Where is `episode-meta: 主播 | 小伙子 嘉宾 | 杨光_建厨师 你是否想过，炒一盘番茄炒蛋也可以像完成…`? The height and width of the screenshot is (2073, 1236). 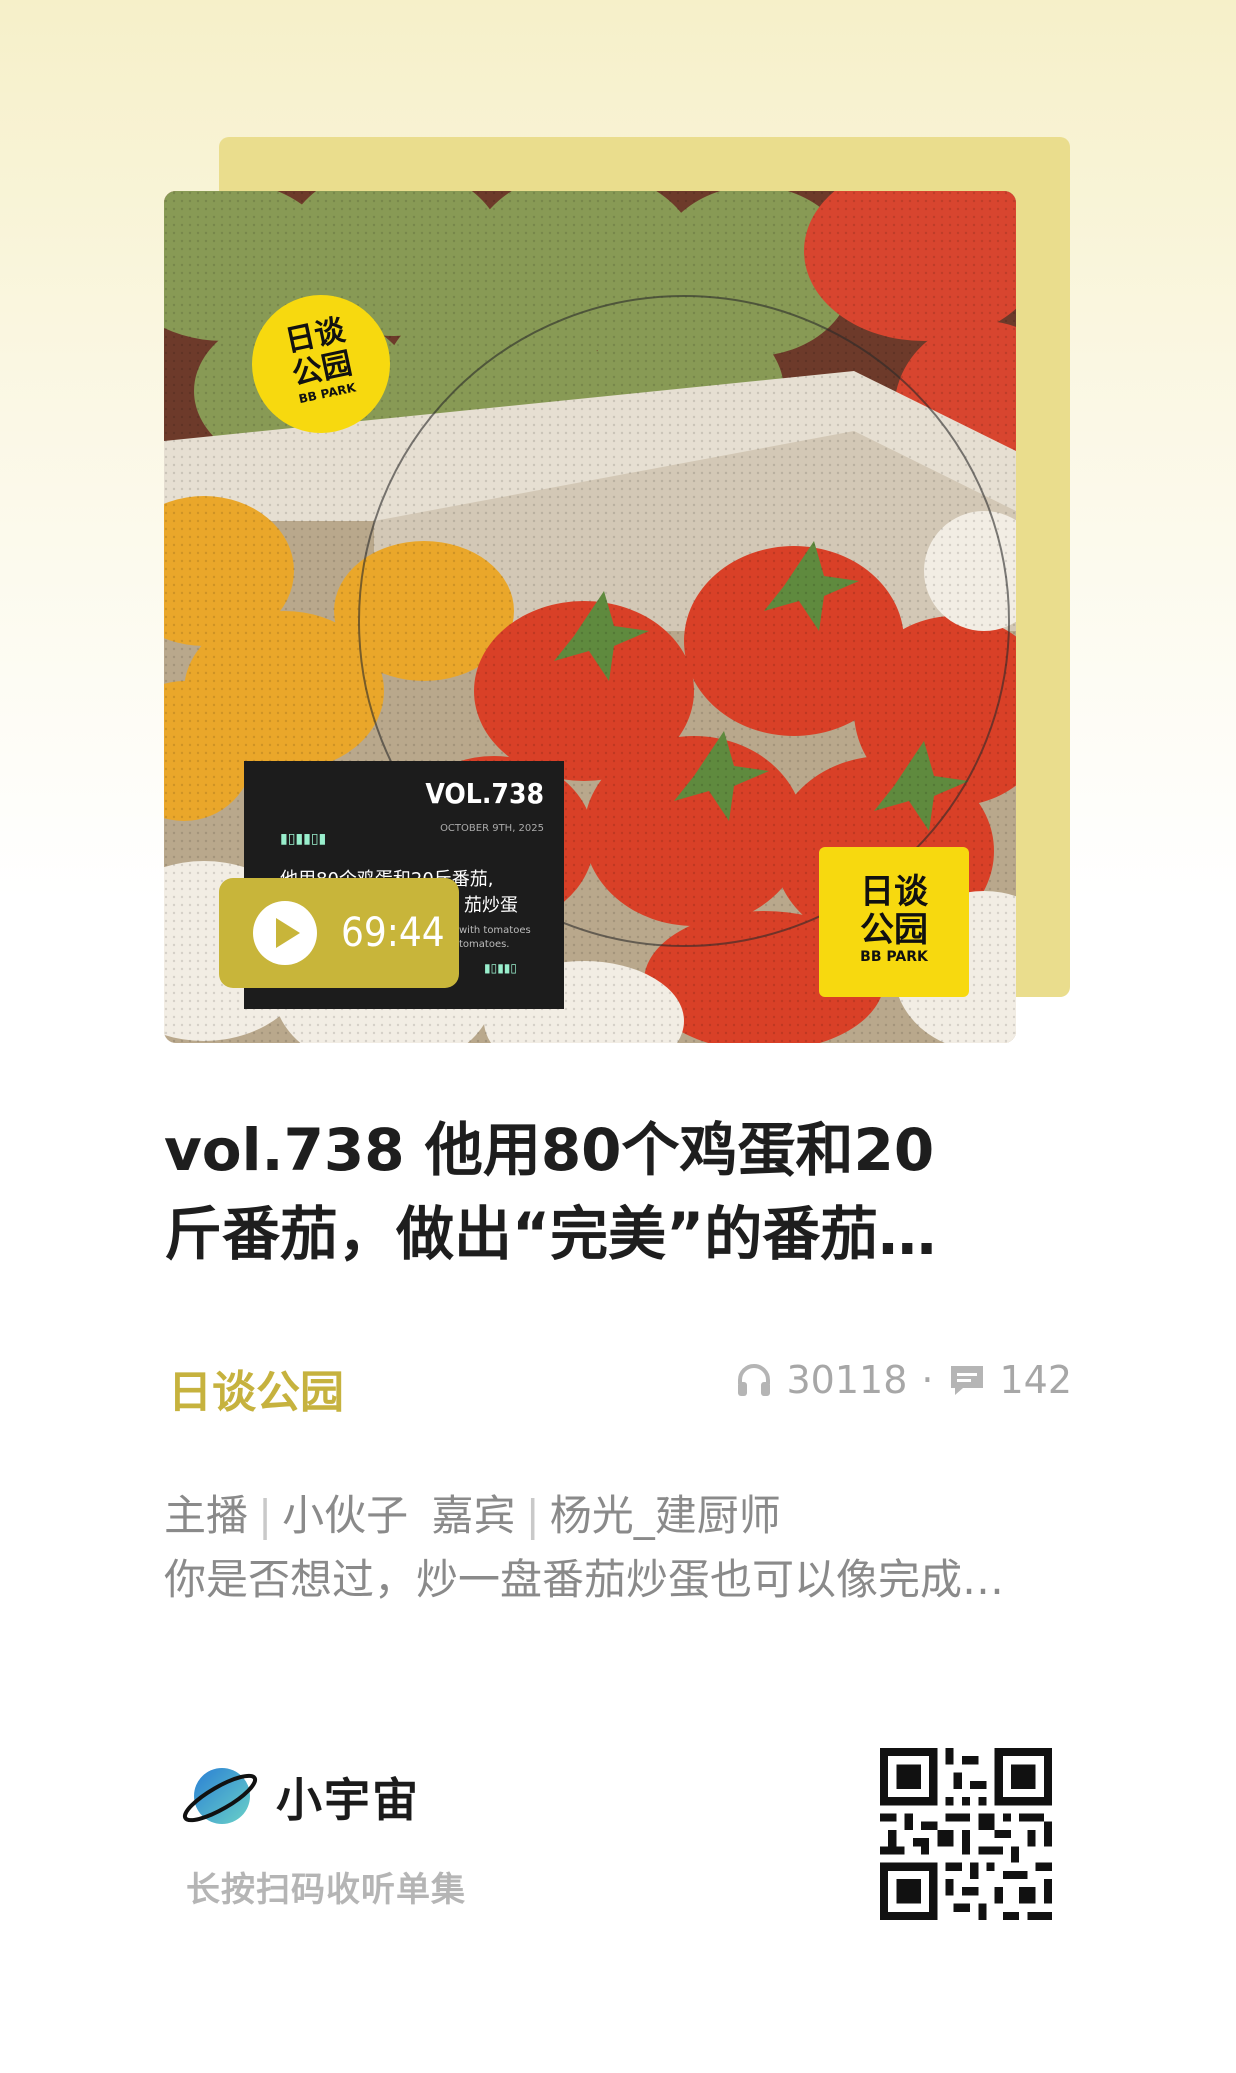 episode-meta: 主播 | 小伙子 嘉宾 | 杨光_建厨师 你是否想过，炒一盘番茄炒蛋也可以像完成… is located at coordinates (619, 1548).